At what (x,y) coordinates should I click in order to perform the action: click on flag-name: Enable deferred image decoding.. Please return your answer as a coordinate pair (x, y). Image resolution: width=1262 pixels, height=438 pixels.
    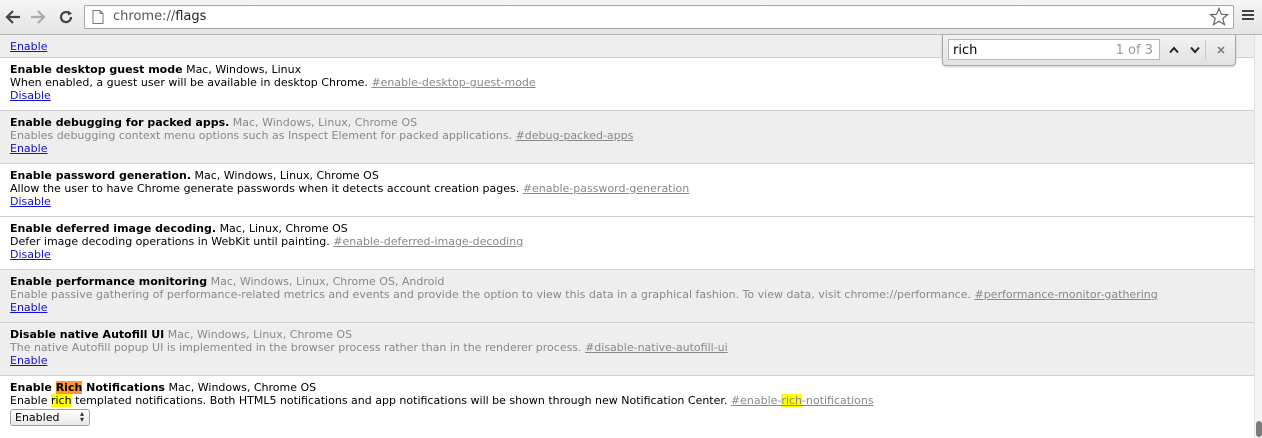
    Looking at the image, I should click on (113, 228).